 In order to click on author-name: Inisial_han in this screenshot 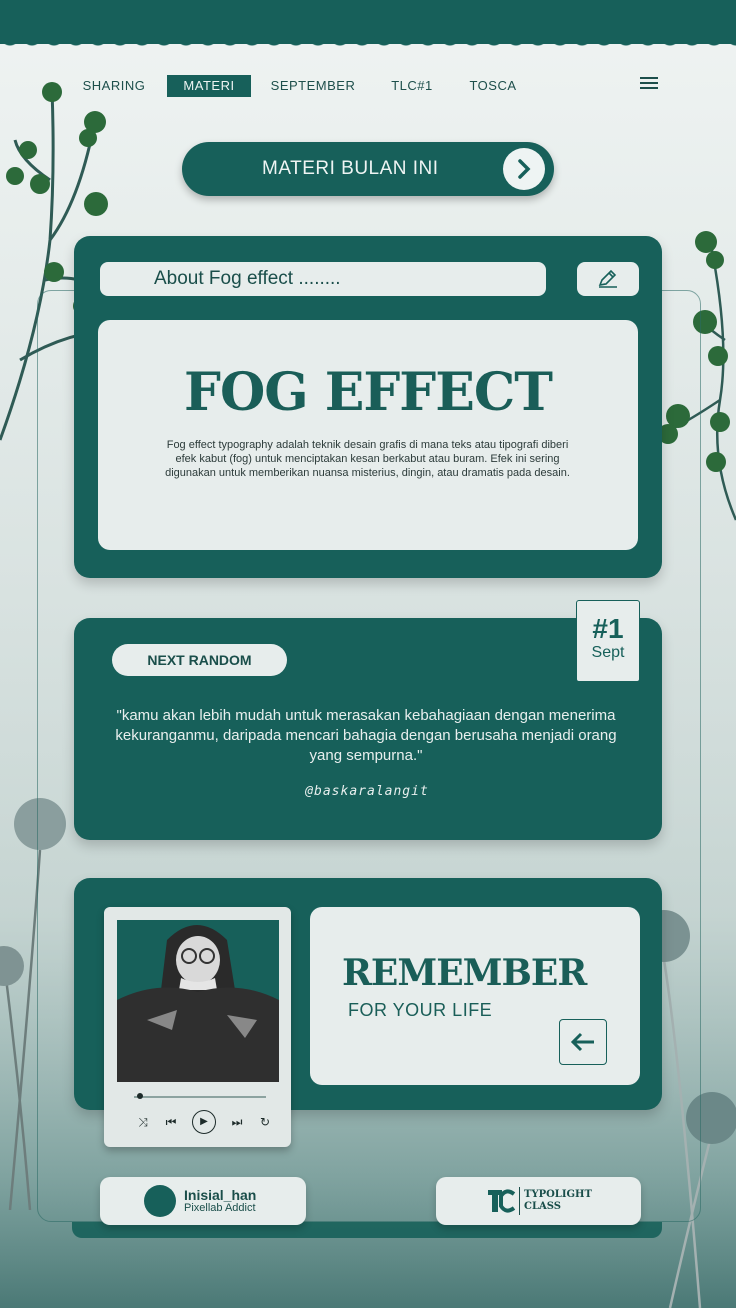, I will do `click(220, 1195)`.